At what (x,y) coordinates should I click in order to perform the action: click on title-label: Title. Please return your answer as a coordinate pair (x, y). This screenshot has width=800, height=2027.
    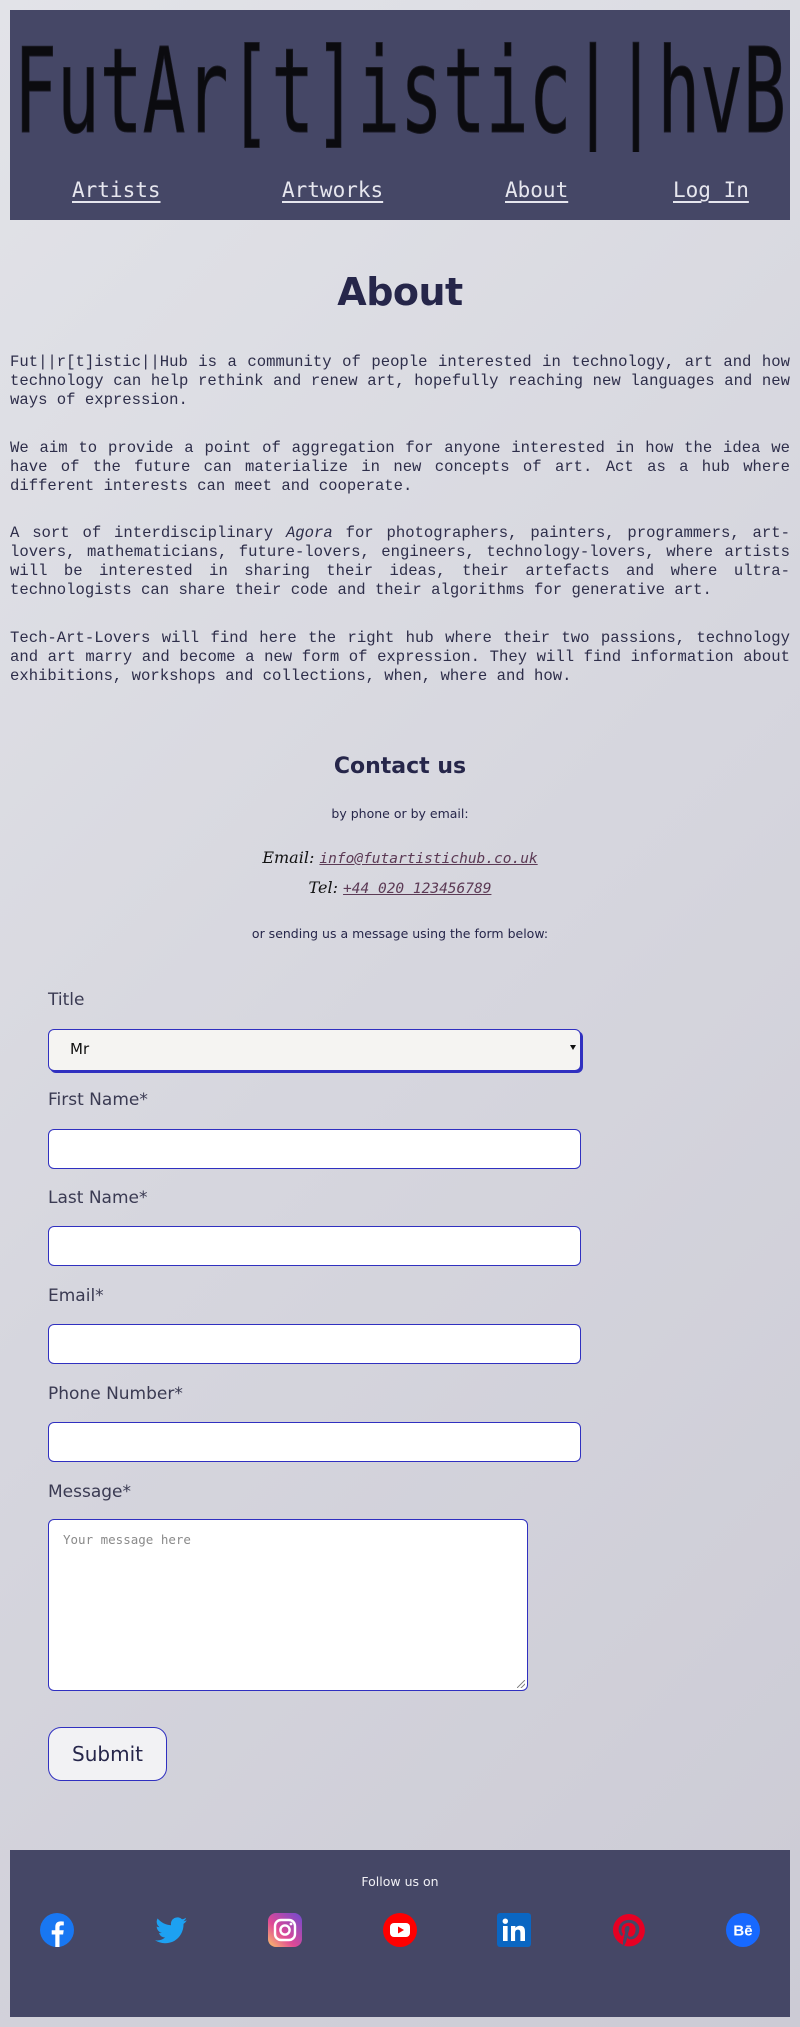
    Looking at the image, I should click on (66, 1000).